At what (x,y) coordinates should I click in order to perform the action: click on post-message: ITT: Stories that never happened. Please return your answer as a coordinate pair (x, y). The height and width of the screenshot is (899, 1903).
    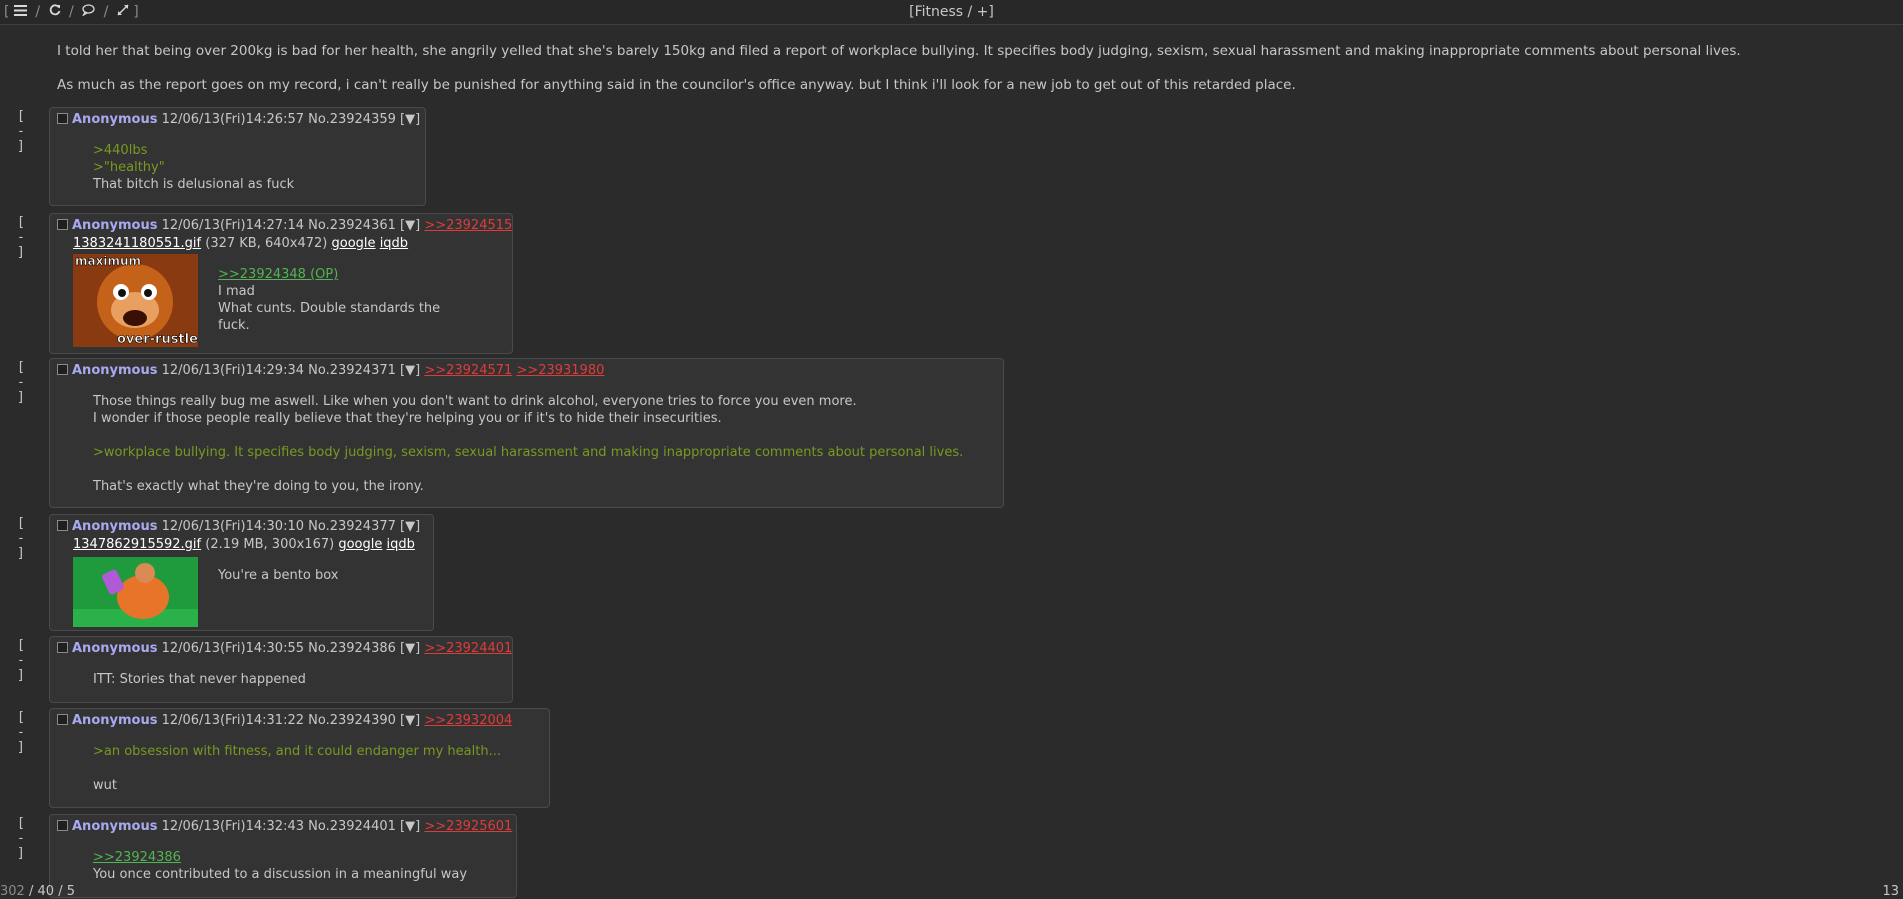
    Looking at the image, I should click on (199, 679).